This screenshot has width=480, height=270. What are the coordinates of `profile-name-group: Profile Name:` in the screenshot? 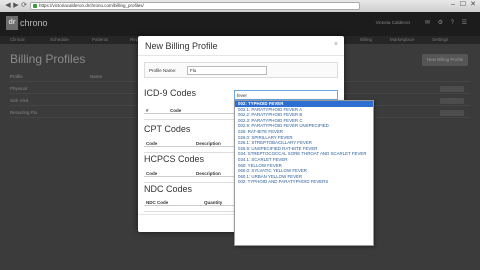 It's located at (241, 70).